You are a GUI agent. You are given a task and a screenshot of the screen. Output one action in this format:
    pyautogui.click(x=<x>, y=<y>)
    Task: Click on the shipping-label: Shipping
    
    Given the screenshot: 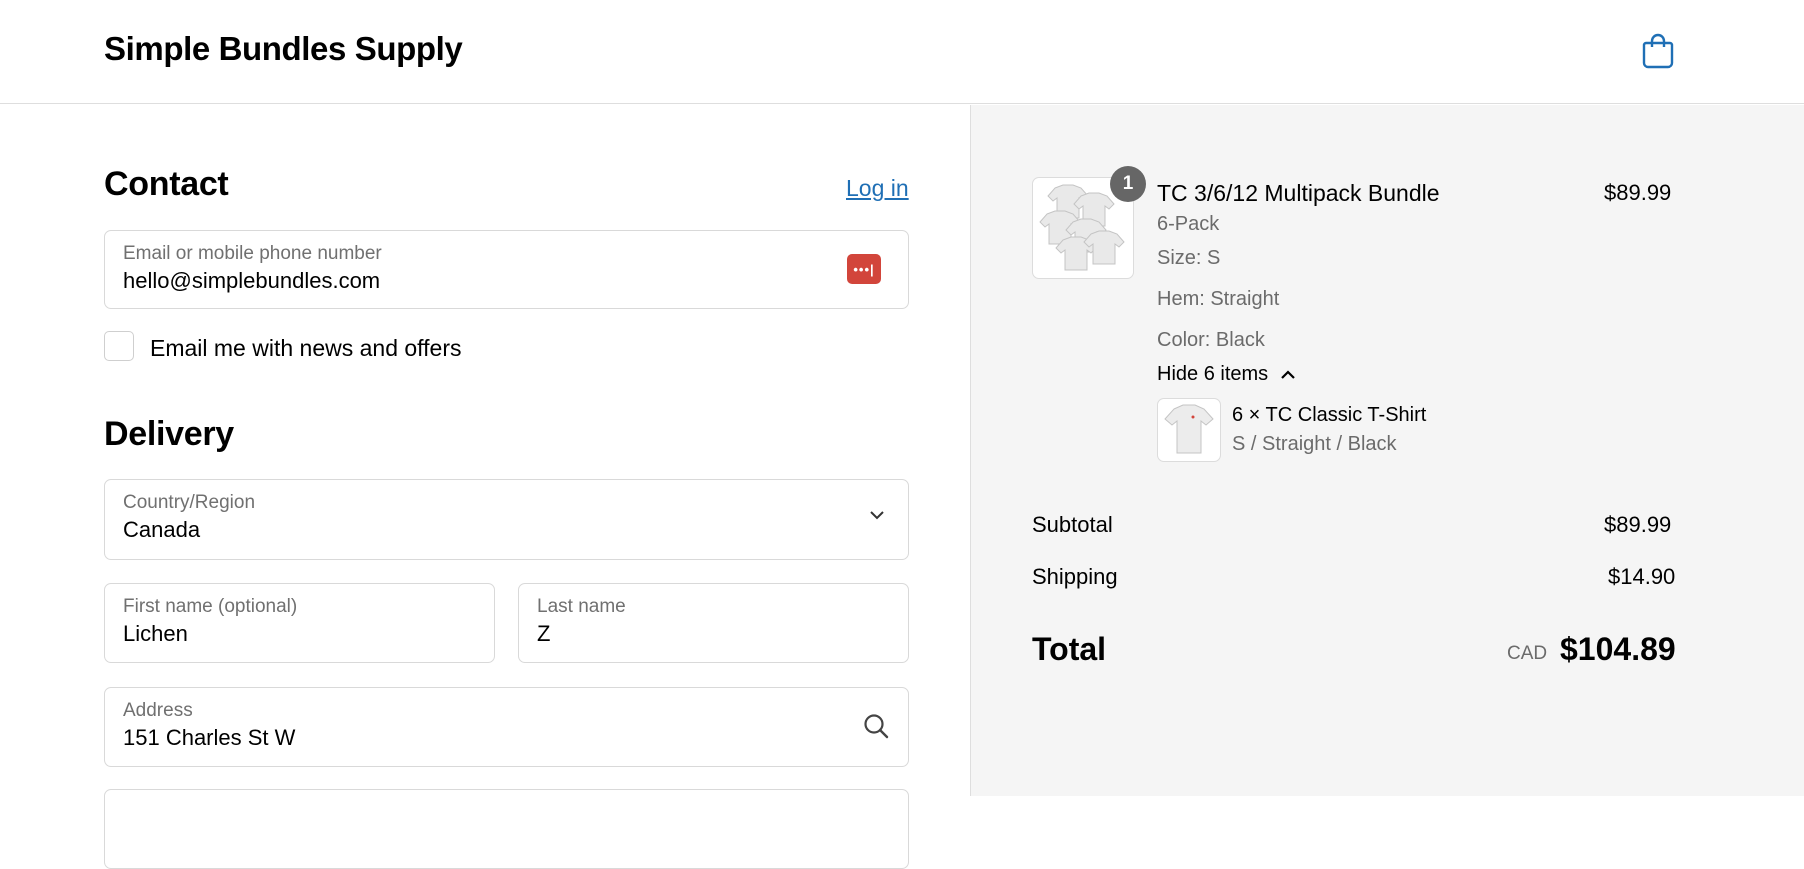 What is the action you would take?
    pyautogui.click(x=1075, y=576)
    